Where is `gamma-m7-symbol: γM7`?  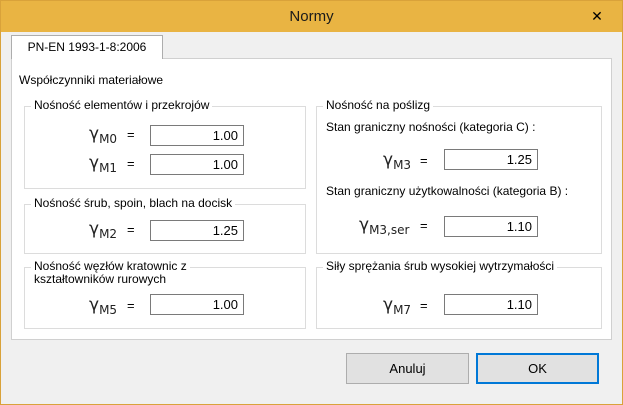
gamma-m7-symbol: γM7 is located at coordinates (397, 306).